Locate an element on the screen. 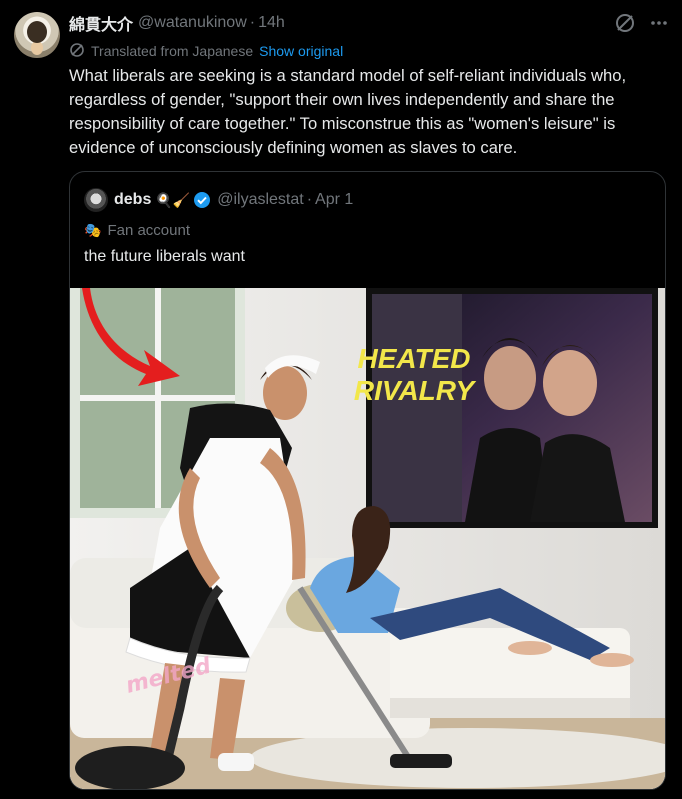 This screenshot has height=799, width=682. quote-name-emoji: 🍳🧹 is located at coordinates (173, 199).